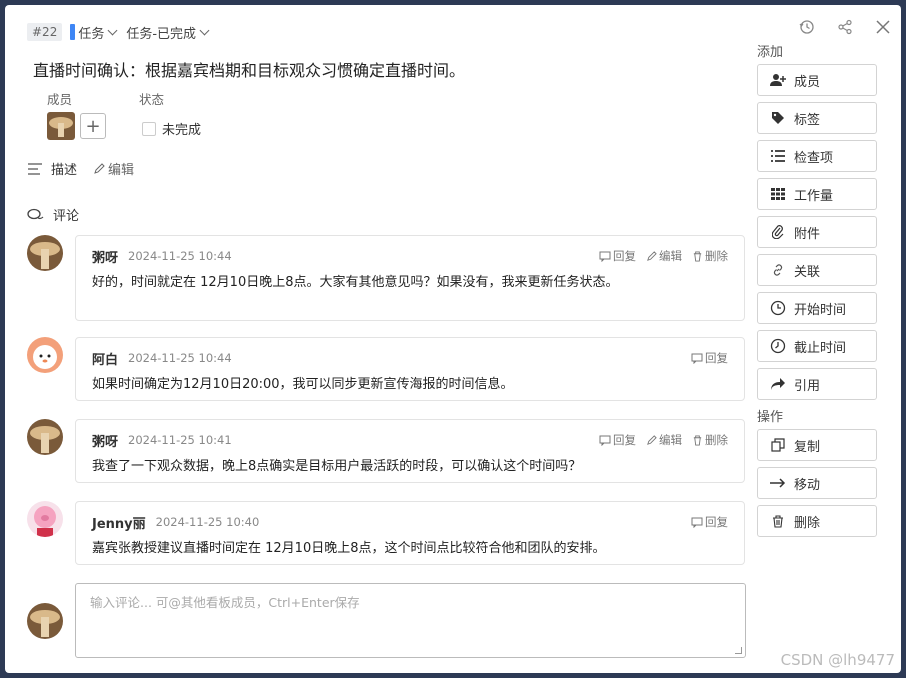 The height and width of the screenshot is (678, 906). I want to click on add-item-label: 开始时间, so click(820, 310).